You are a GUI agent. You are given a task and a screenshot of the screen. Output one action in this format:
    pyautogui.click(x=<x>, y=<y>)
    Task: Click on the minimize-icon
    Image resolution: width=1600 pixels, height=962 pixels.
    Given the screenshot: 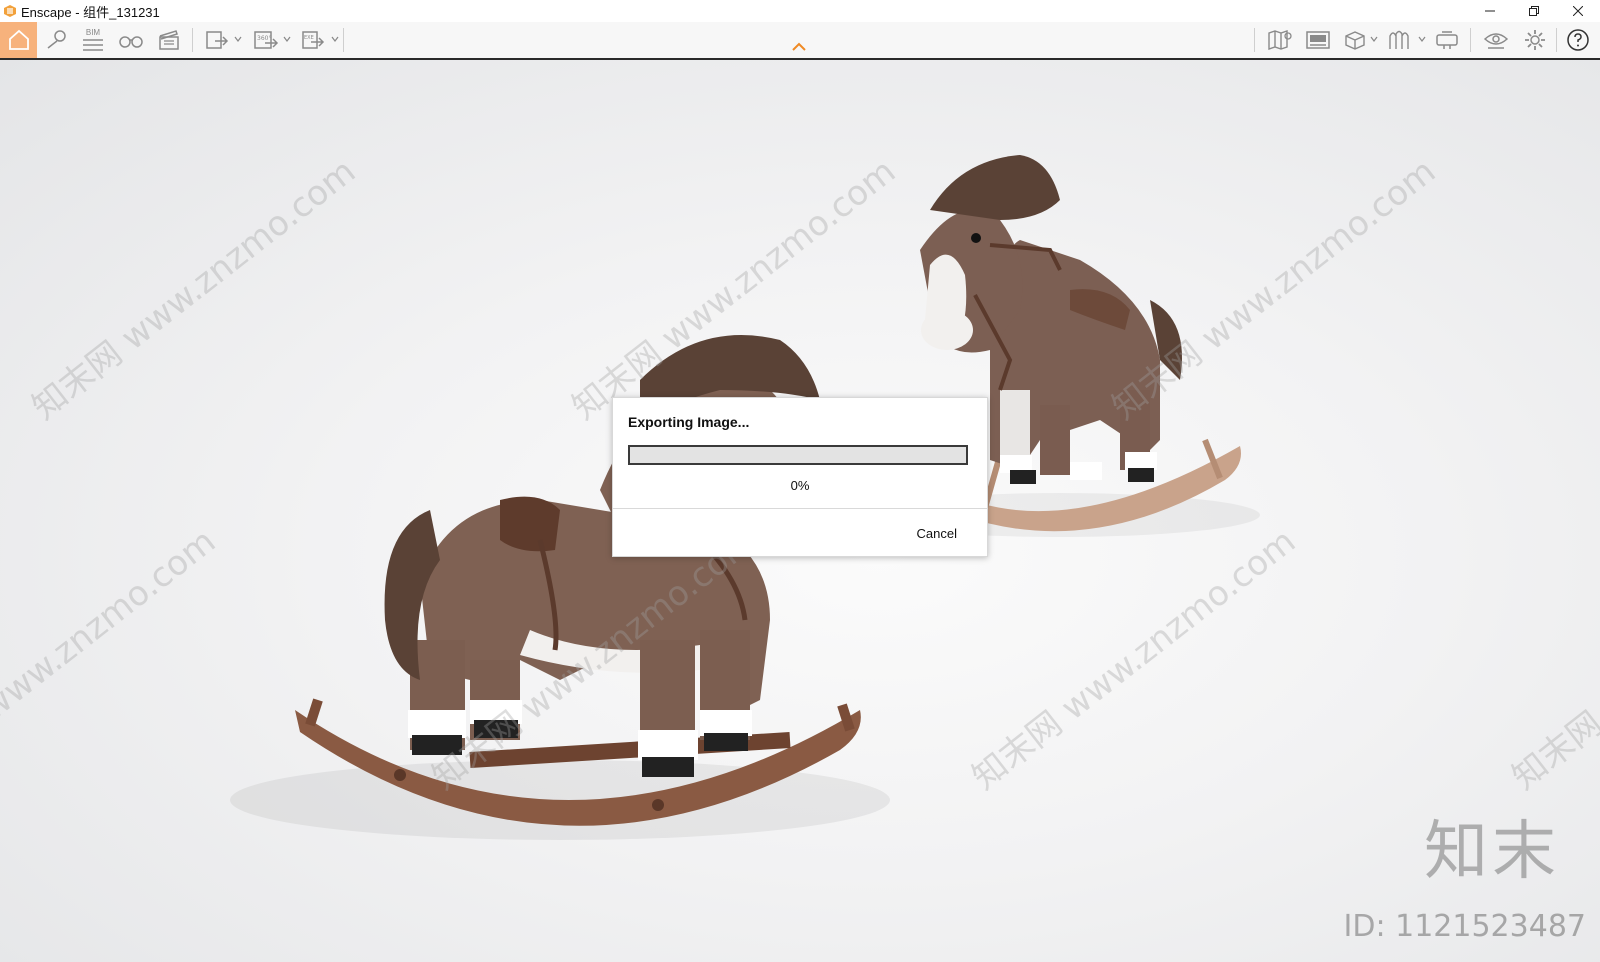 What is the action you would take?
    pyautogui.click(x=1490, y=11)
    